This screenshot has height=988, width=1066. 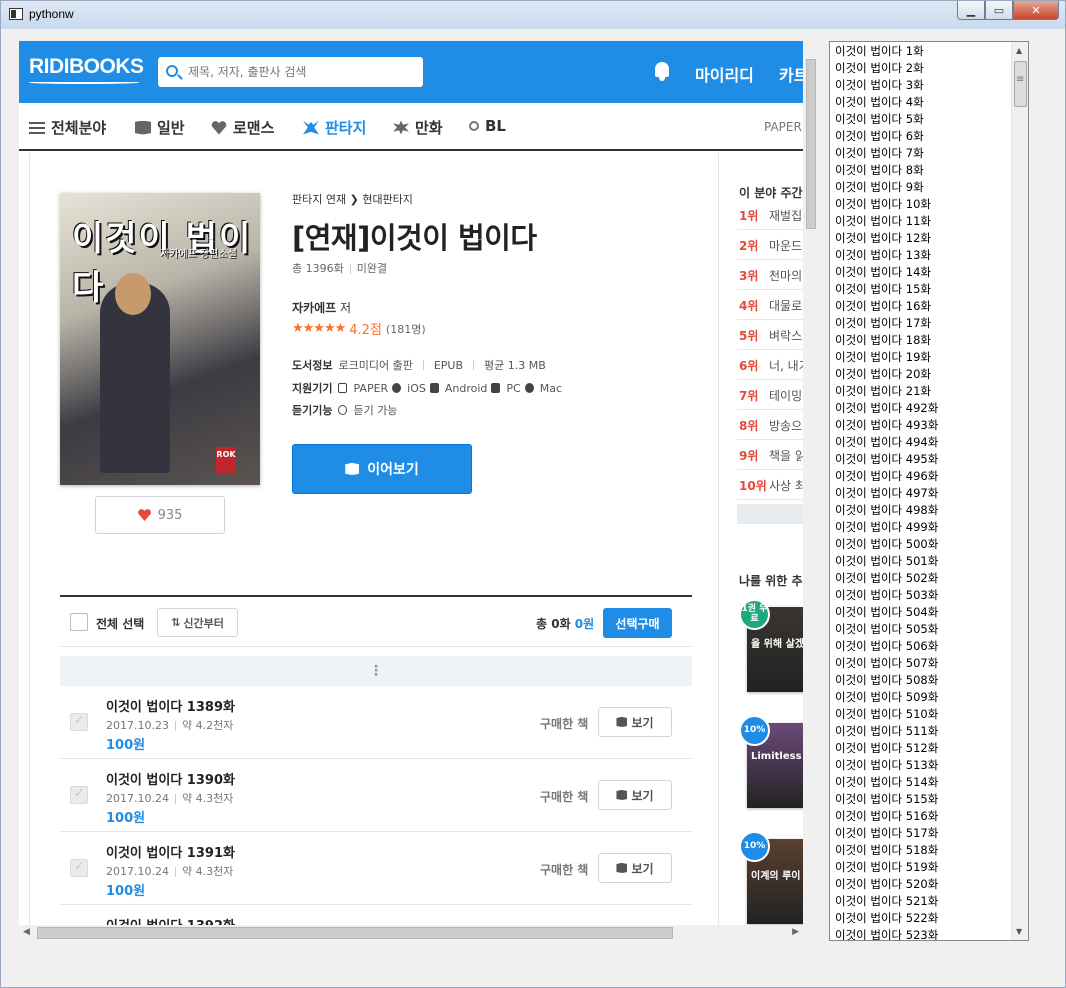 I want to click on episode-title: 이것이 법이다 1389화, so click(x=170, y=705).